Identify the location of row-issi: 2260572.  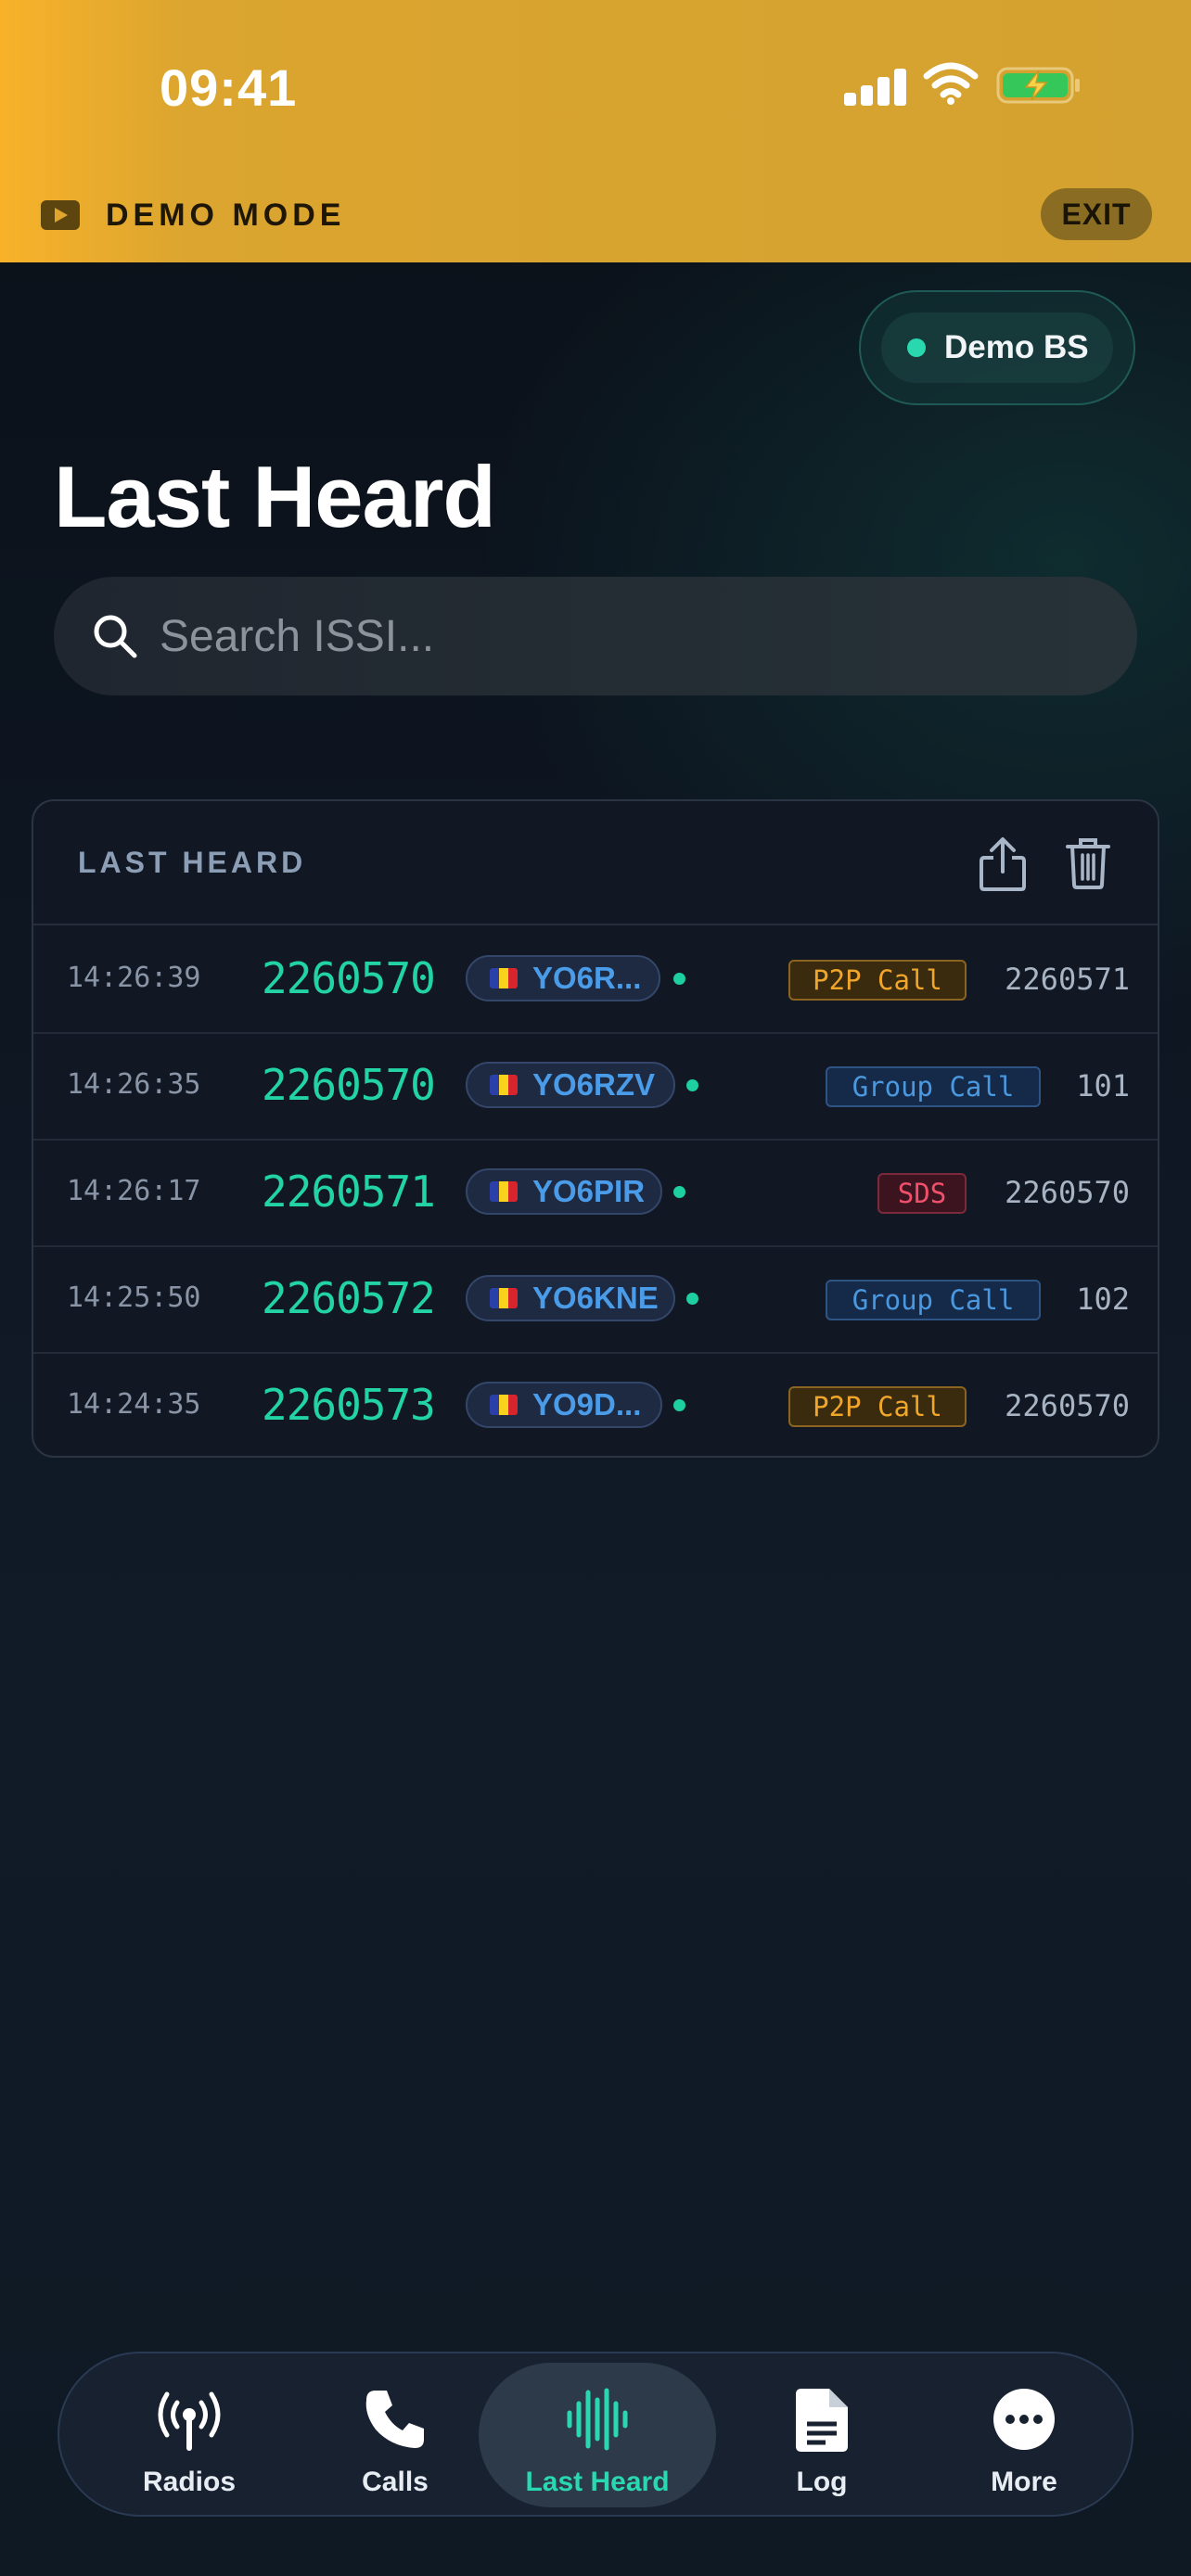
(349, 1298).